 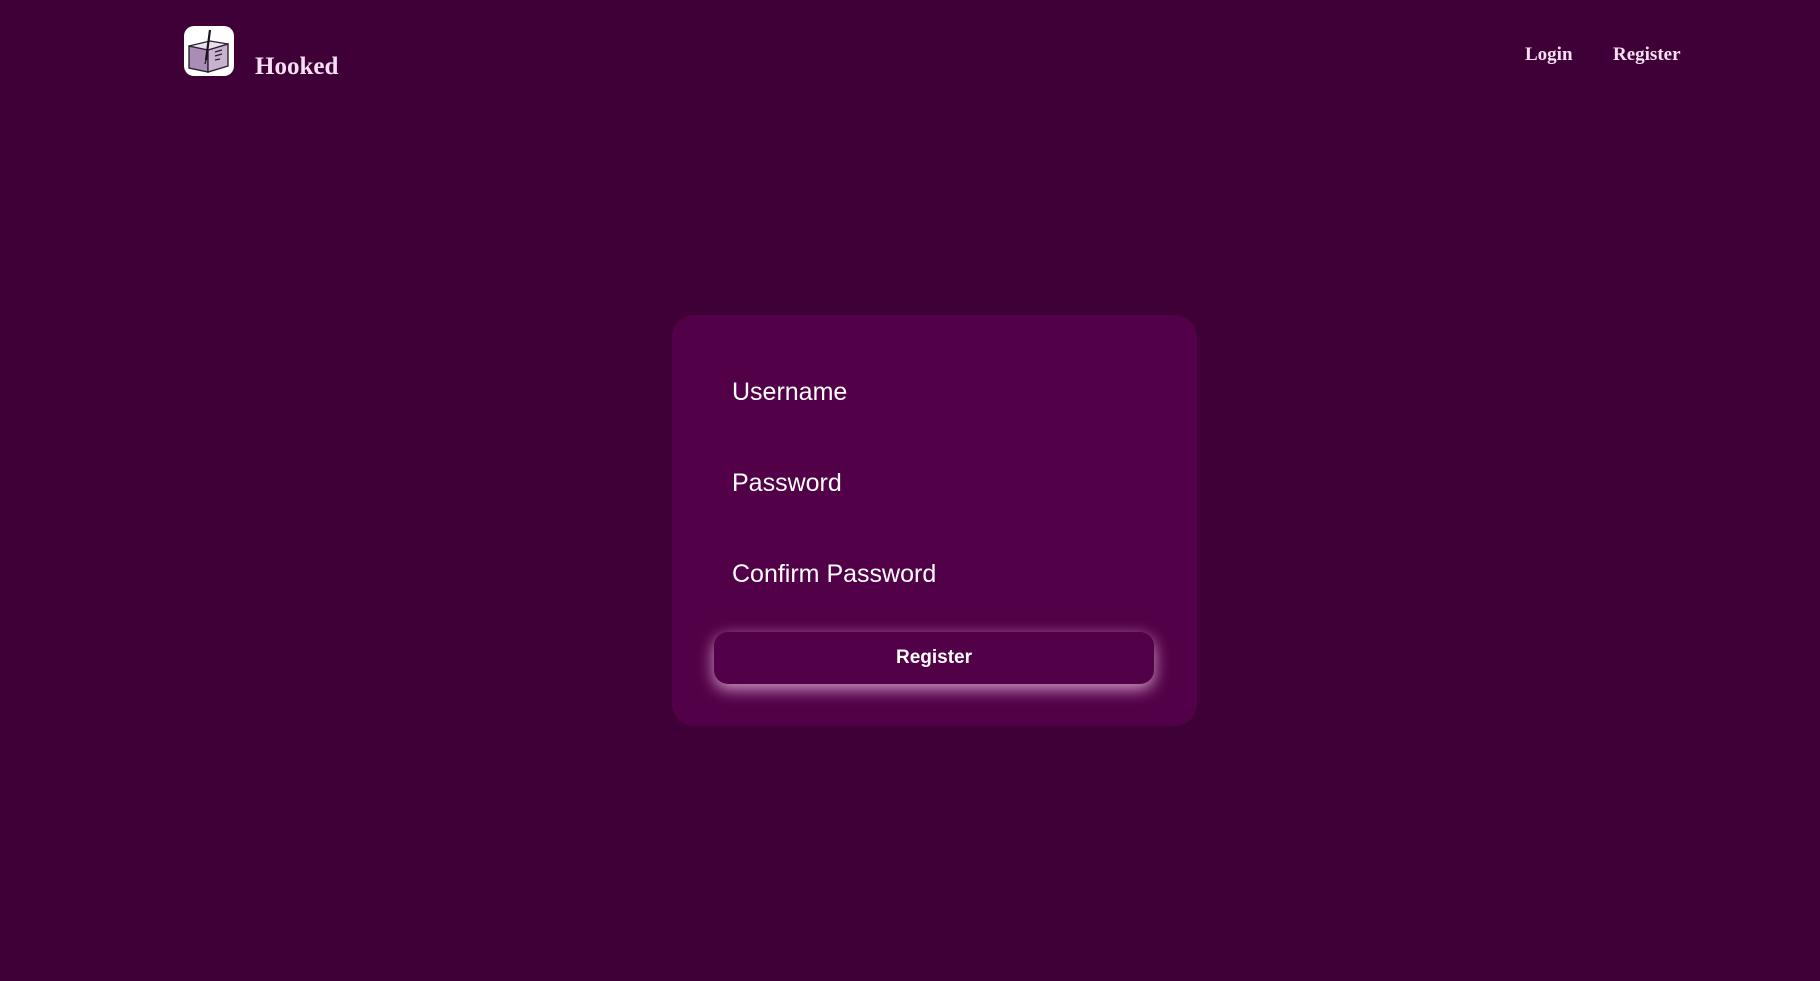 What do you see at coordinates (910, 55) in the screenshot?
I see `site-header: Hooked Login Register` at bounding box center [910, 55].